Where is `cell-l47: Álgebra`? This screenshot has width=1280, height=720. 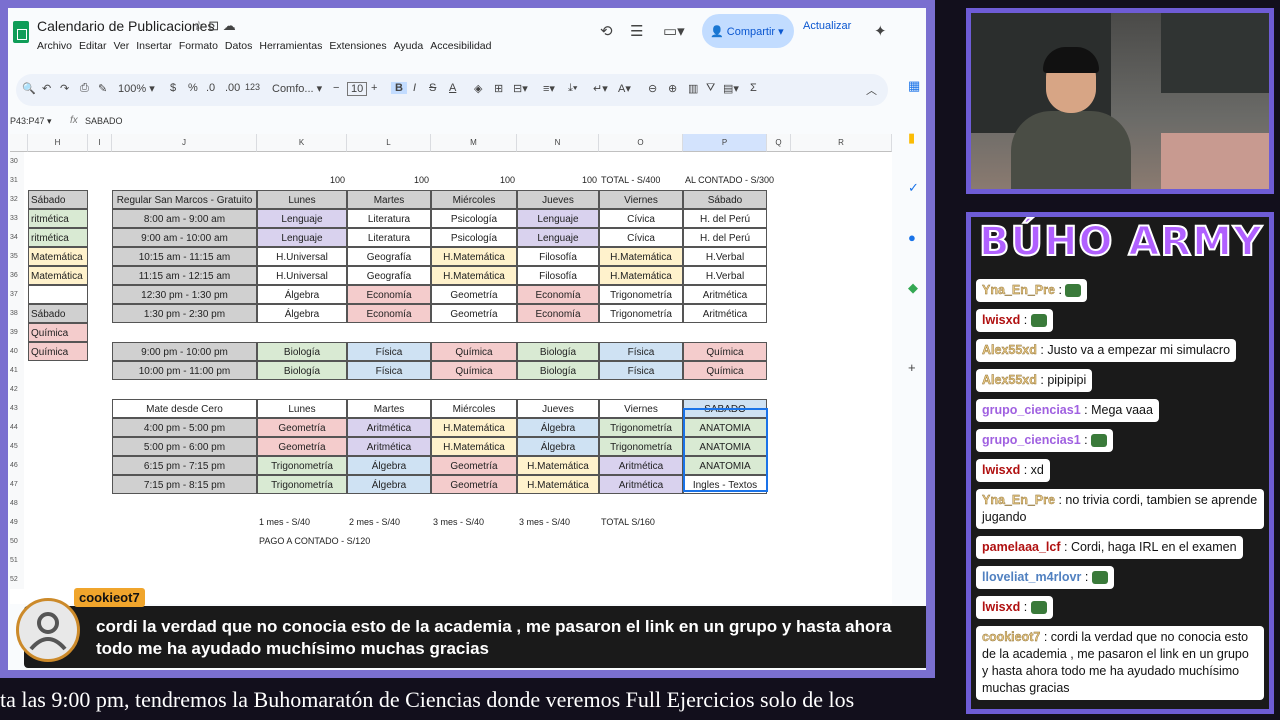 cell-l47: Álgebra is located at coordinates (389, 484).